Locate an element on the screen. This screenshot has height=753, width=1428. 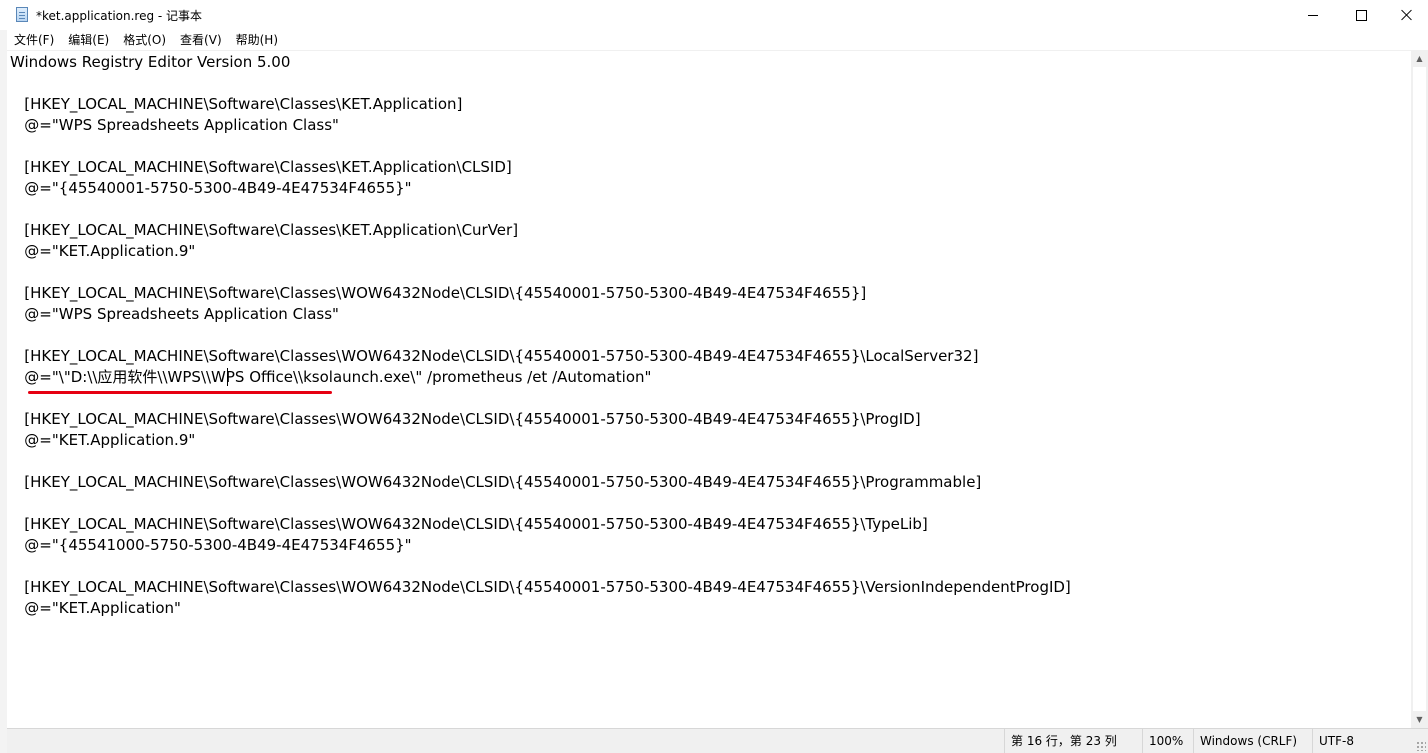
menu-help: 帮助(H) is located at coordinates (257, 40).